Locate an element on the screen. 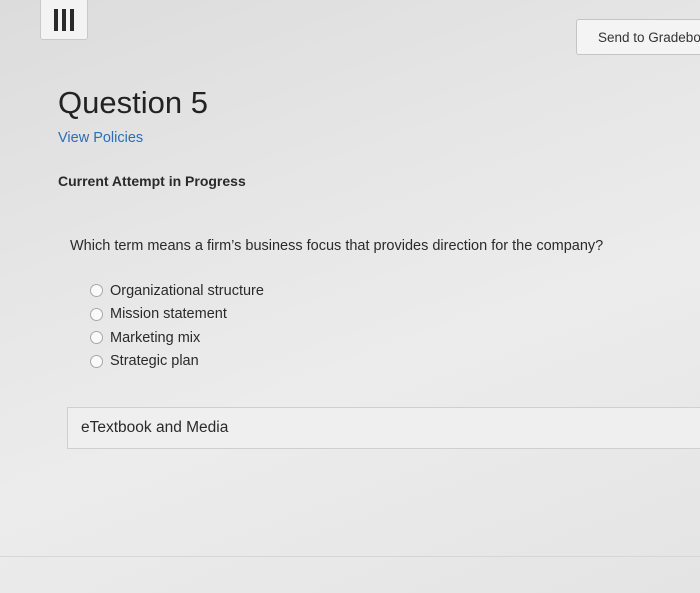  menu-button is located at coordinates (64, 20).